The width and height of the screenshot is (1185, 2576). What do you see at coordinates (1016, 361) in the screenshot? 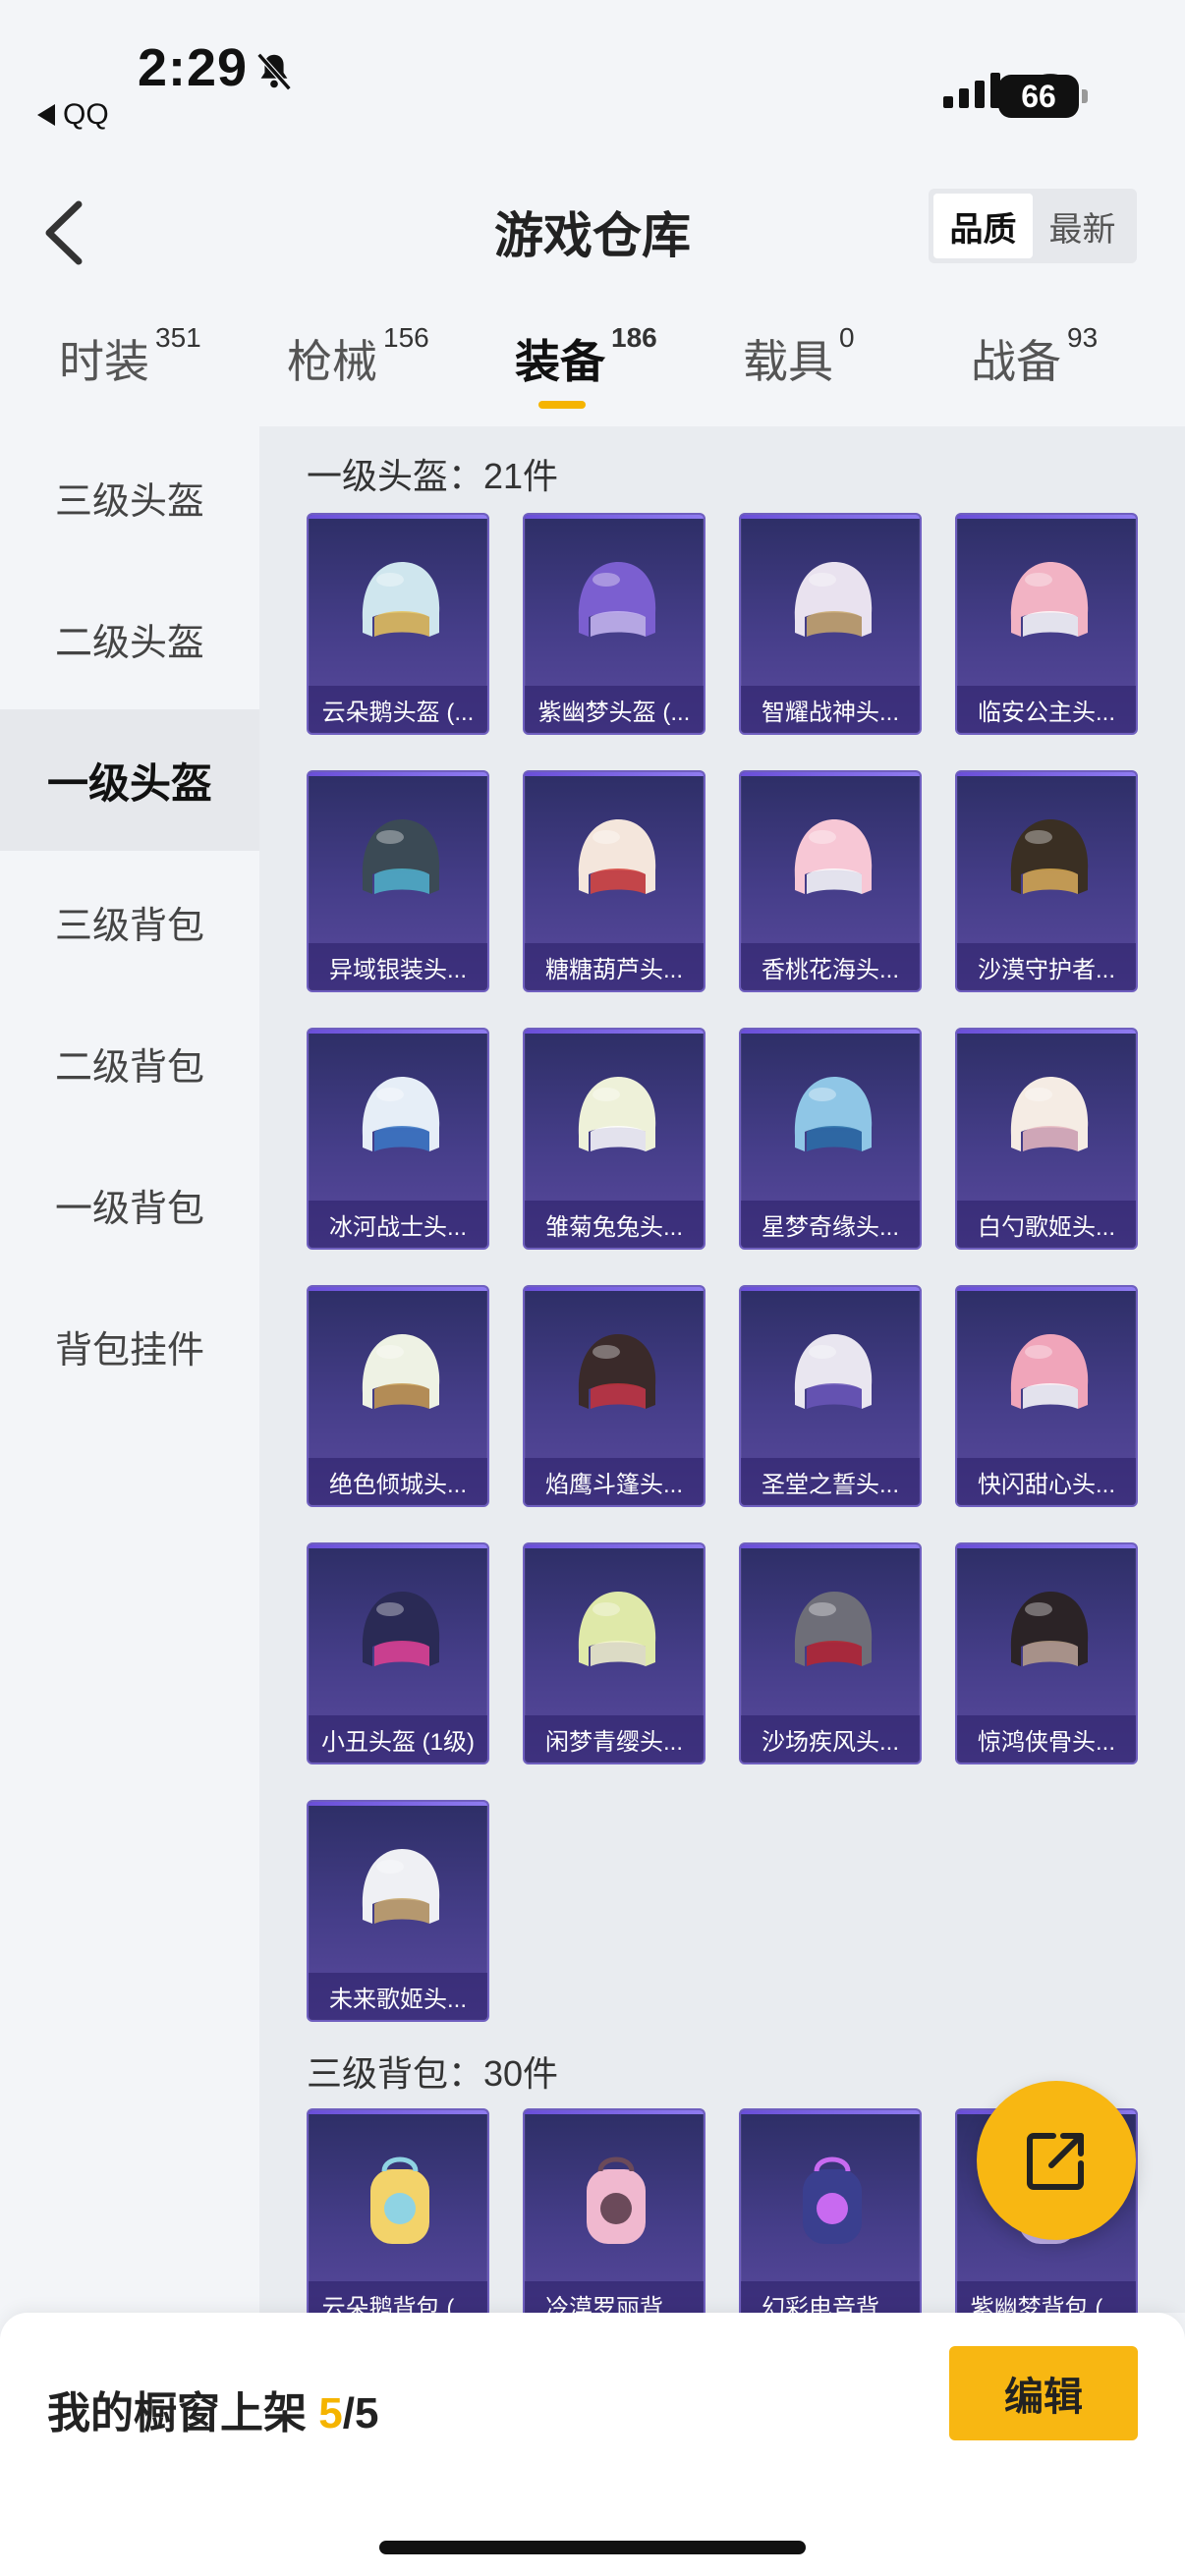
I see `tab-label: 战备` at bounding box center [1016, 361].